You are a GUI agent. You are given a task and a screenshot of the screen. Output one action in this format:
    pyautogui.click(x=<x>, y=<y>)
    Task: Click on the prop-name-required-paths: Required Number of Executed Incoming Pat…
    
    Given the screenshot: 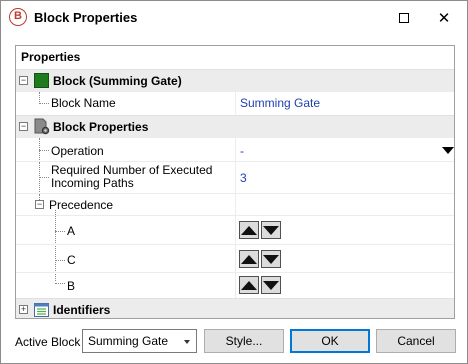 What is the action you would take?
    pyautogui.click(x=132, y=176)
    